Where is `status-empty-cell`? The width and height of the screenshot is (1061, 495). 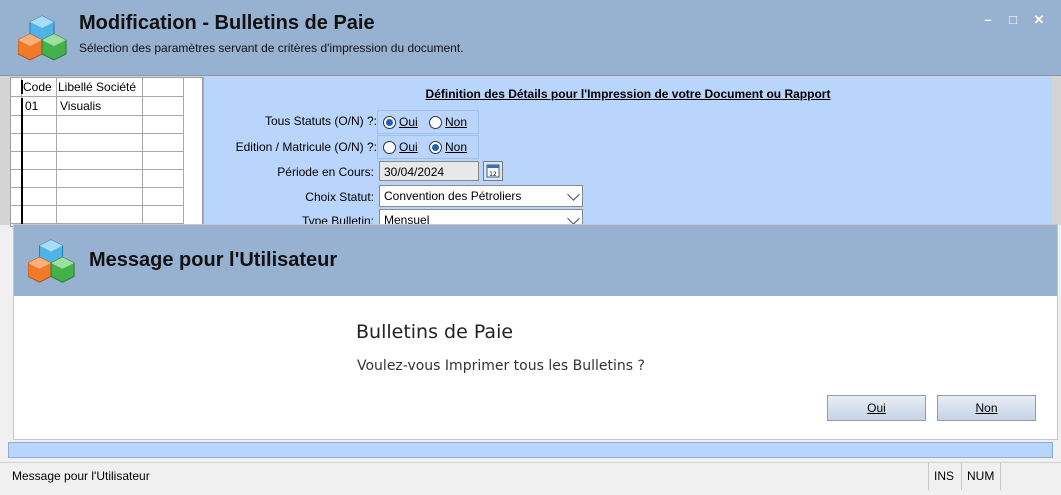 status-empty-cell is located at coordinates (1024, 476).